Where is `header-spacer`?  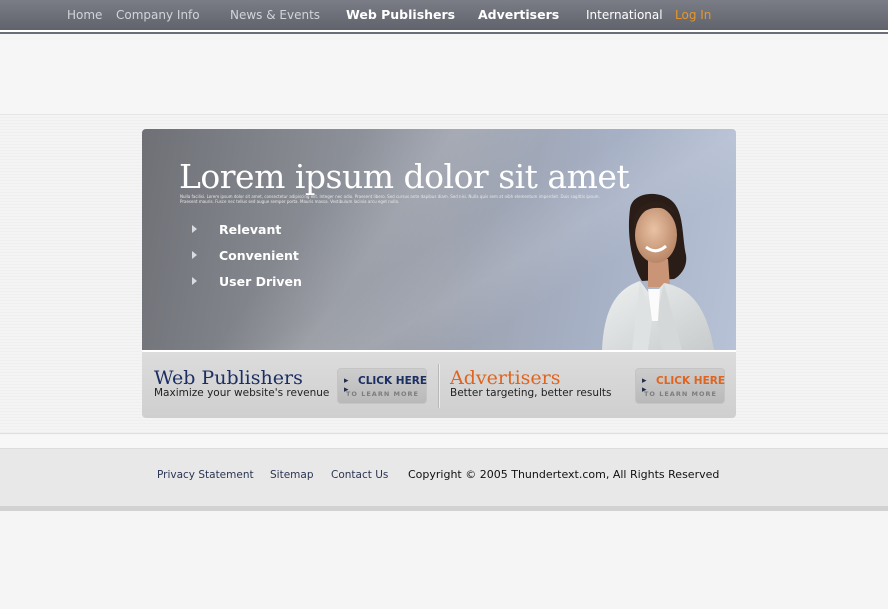
header-spacer is located at coordinates (444, 74).